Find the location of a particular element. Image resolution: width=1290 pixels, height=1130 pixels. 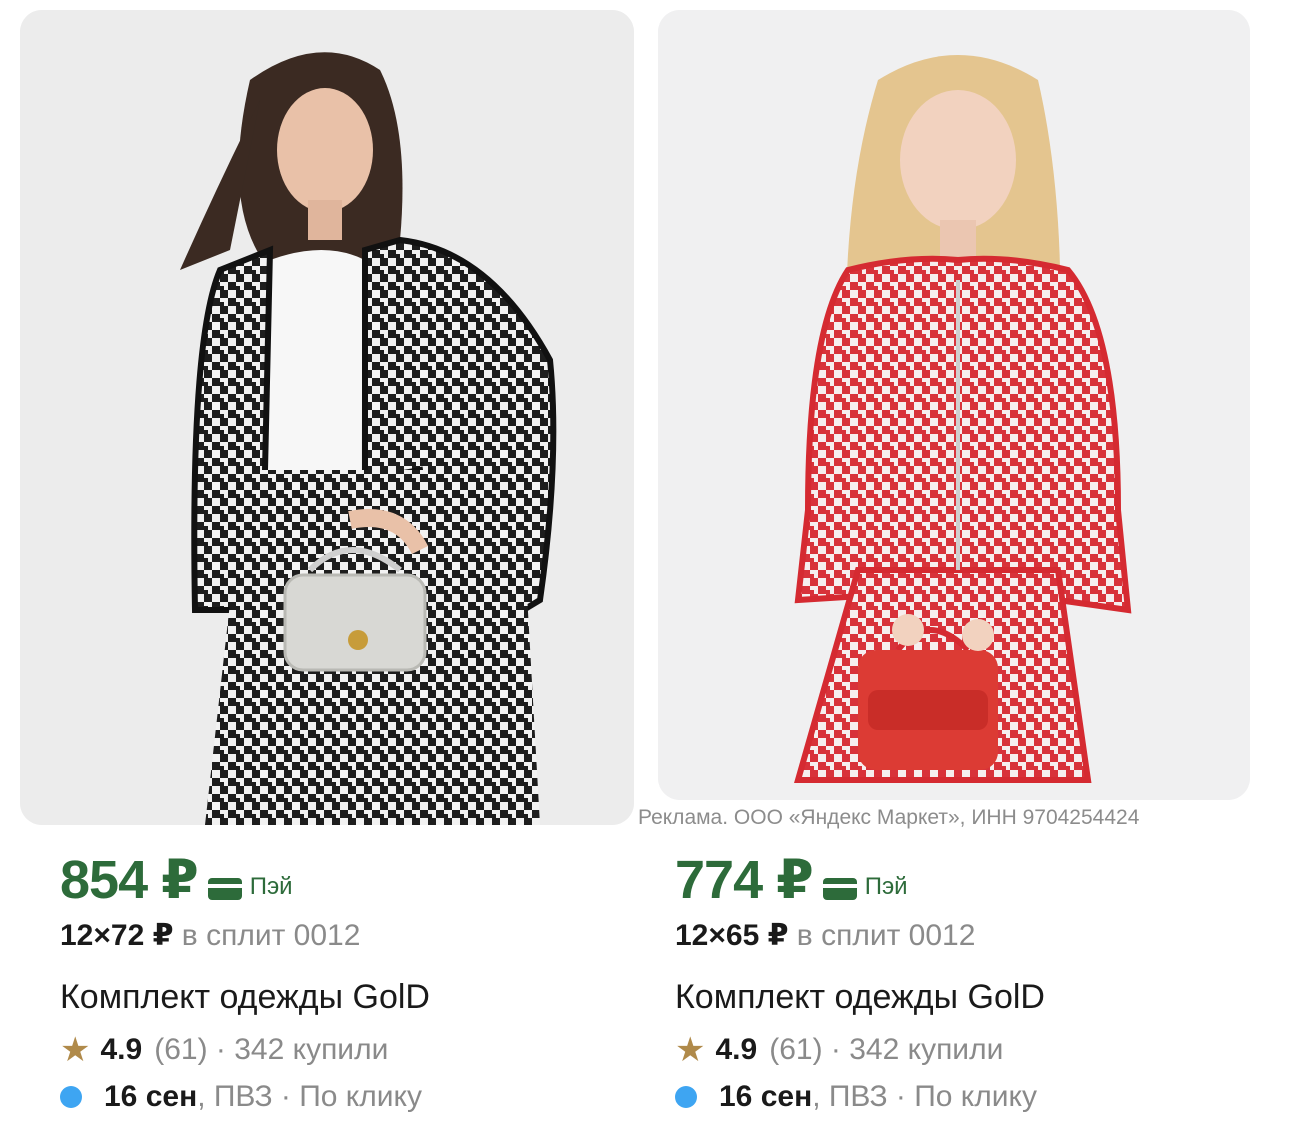

split-payment: 12×65 ₽ в сплит 0012 is located at coordinates (825, 935).